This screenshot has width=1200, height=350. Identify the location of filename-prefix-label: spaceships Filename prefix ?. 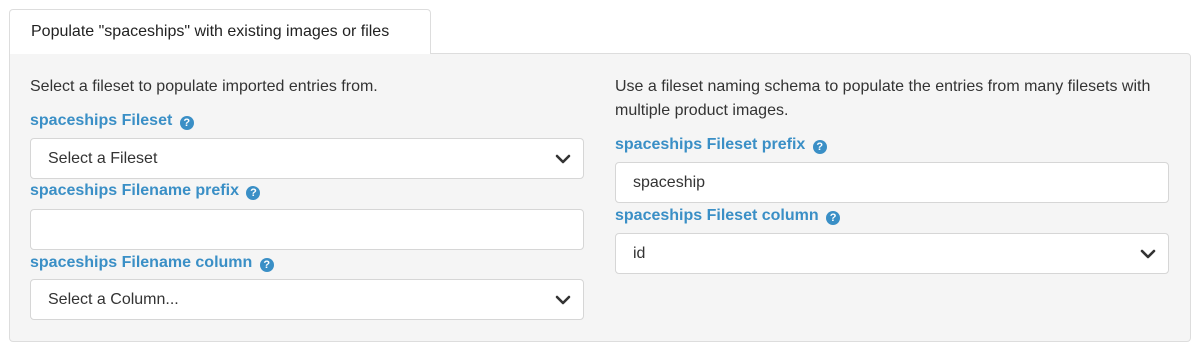
(145, 191).